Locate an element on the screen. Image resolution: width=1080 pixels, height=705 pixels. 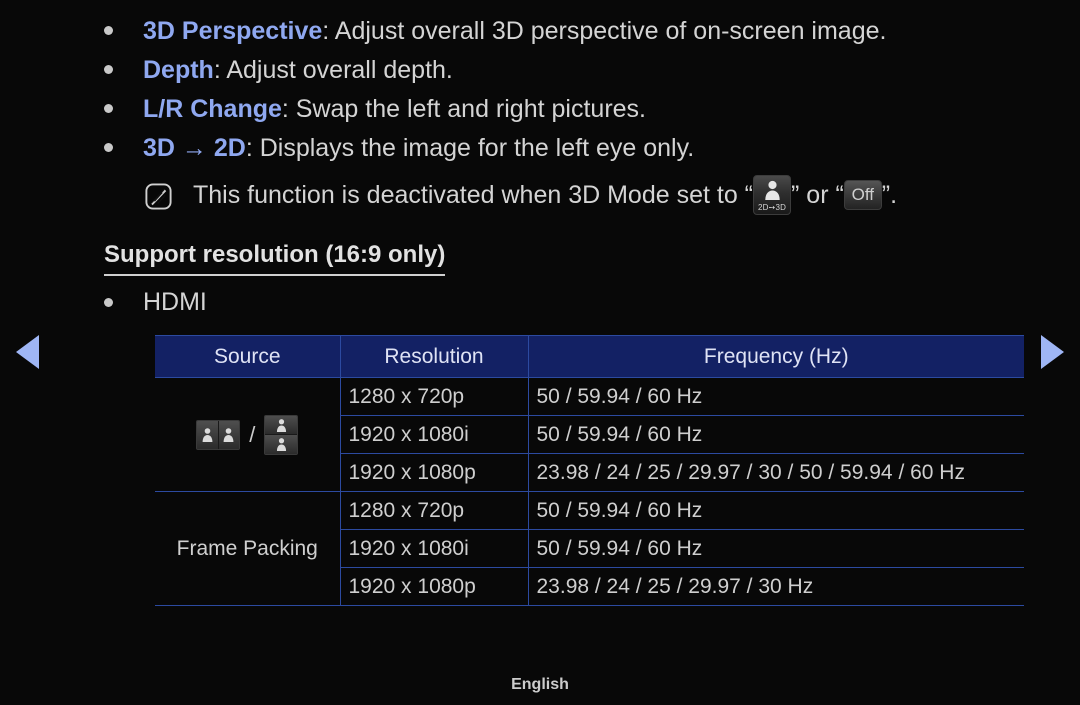
bullet-text: Depth: Adjust overall depth. is located at coordinates (298, 70).